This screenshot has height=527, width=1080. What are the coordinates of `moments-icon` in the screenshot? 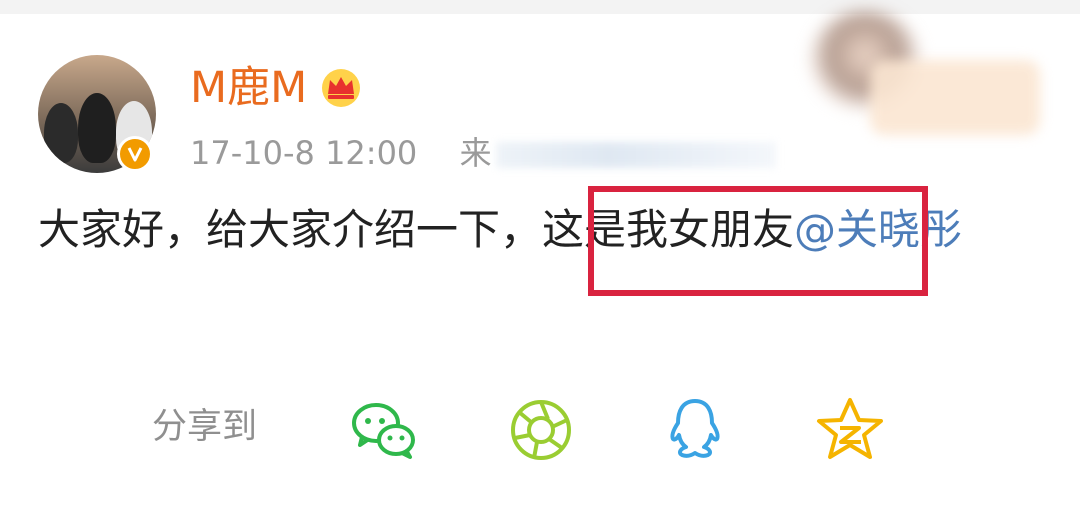 It's located at (541, 430).